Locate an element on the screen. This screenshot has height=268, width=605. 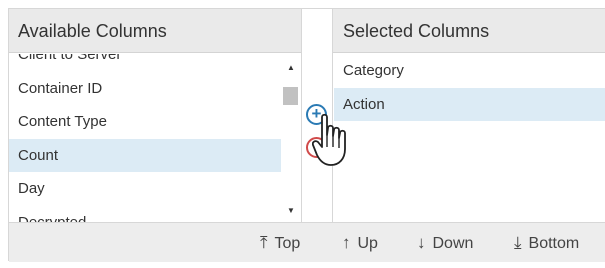
move-up-button: ↑ Up is located at coordinates (360, 243).